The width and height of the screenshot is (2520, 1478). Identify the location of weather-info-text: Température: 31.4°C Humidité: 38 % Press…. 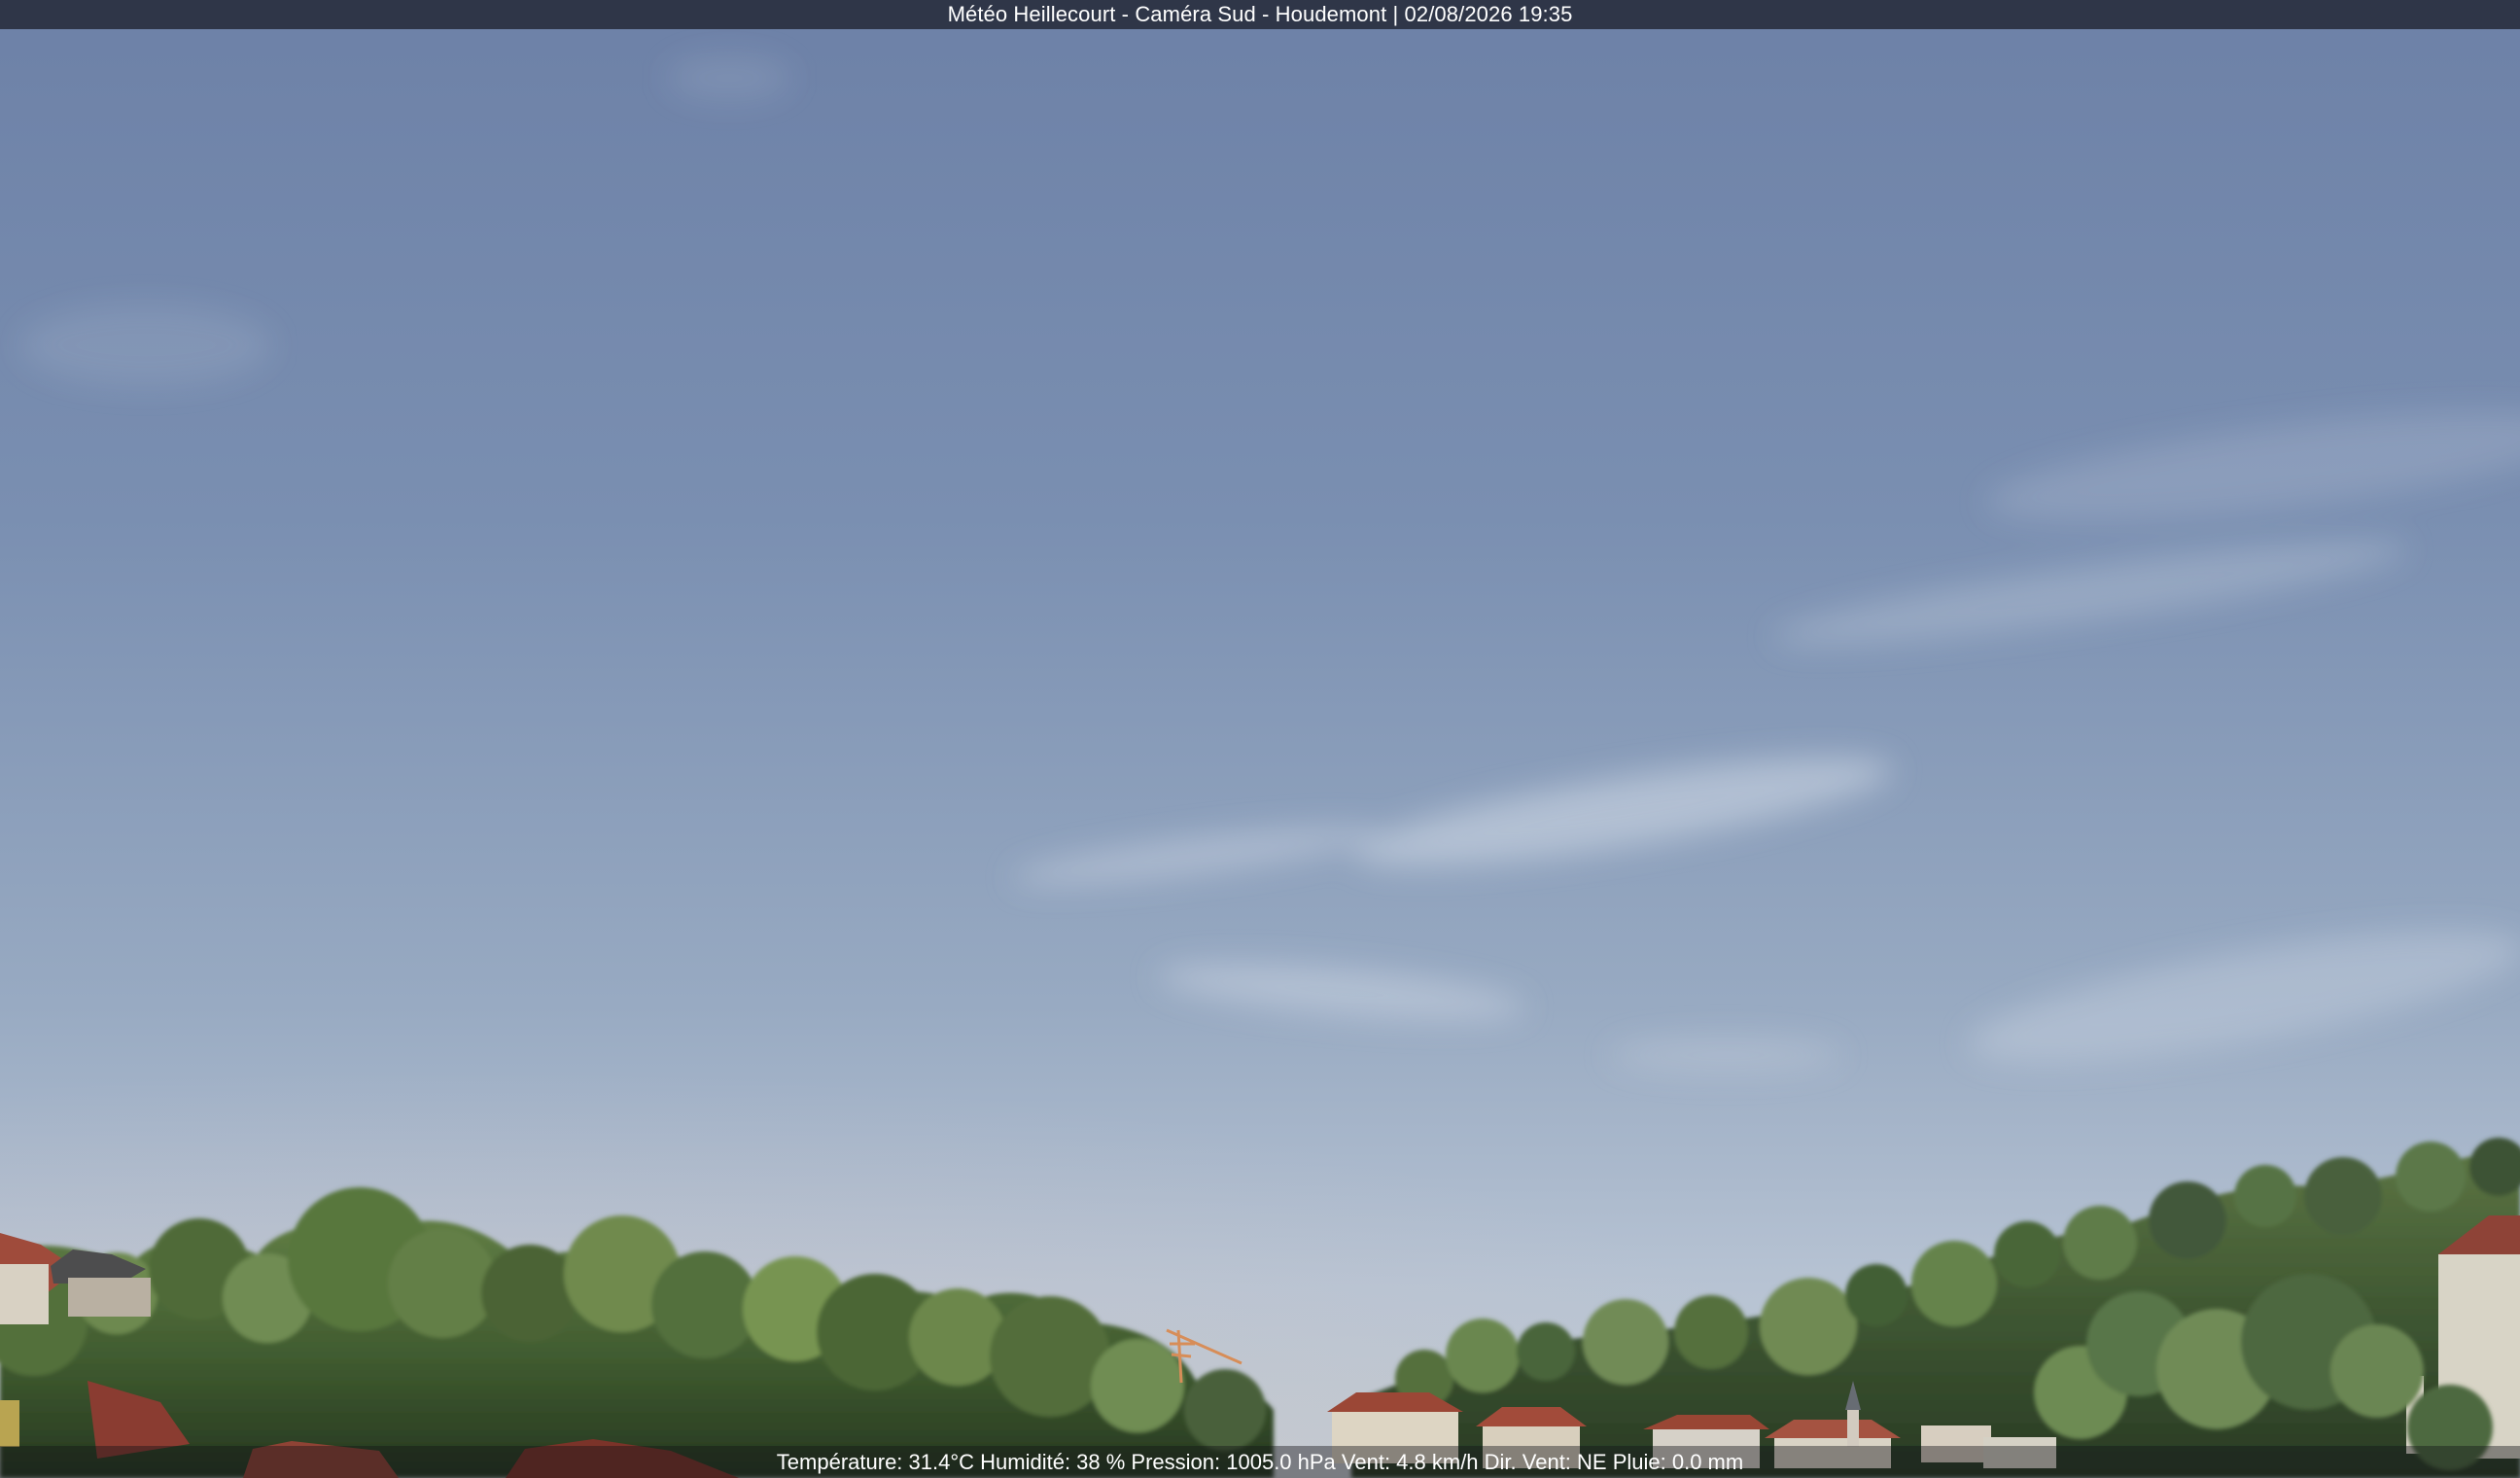
(1260, 1462).